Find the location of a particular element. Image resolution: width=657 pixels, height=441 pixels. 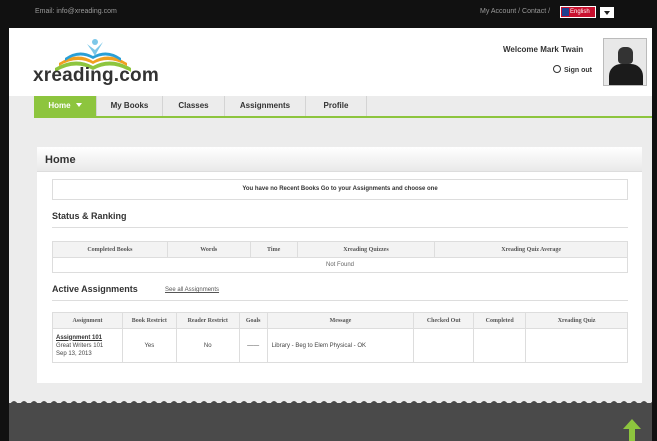

column-header: Goals is located at coordinates (253, 320).